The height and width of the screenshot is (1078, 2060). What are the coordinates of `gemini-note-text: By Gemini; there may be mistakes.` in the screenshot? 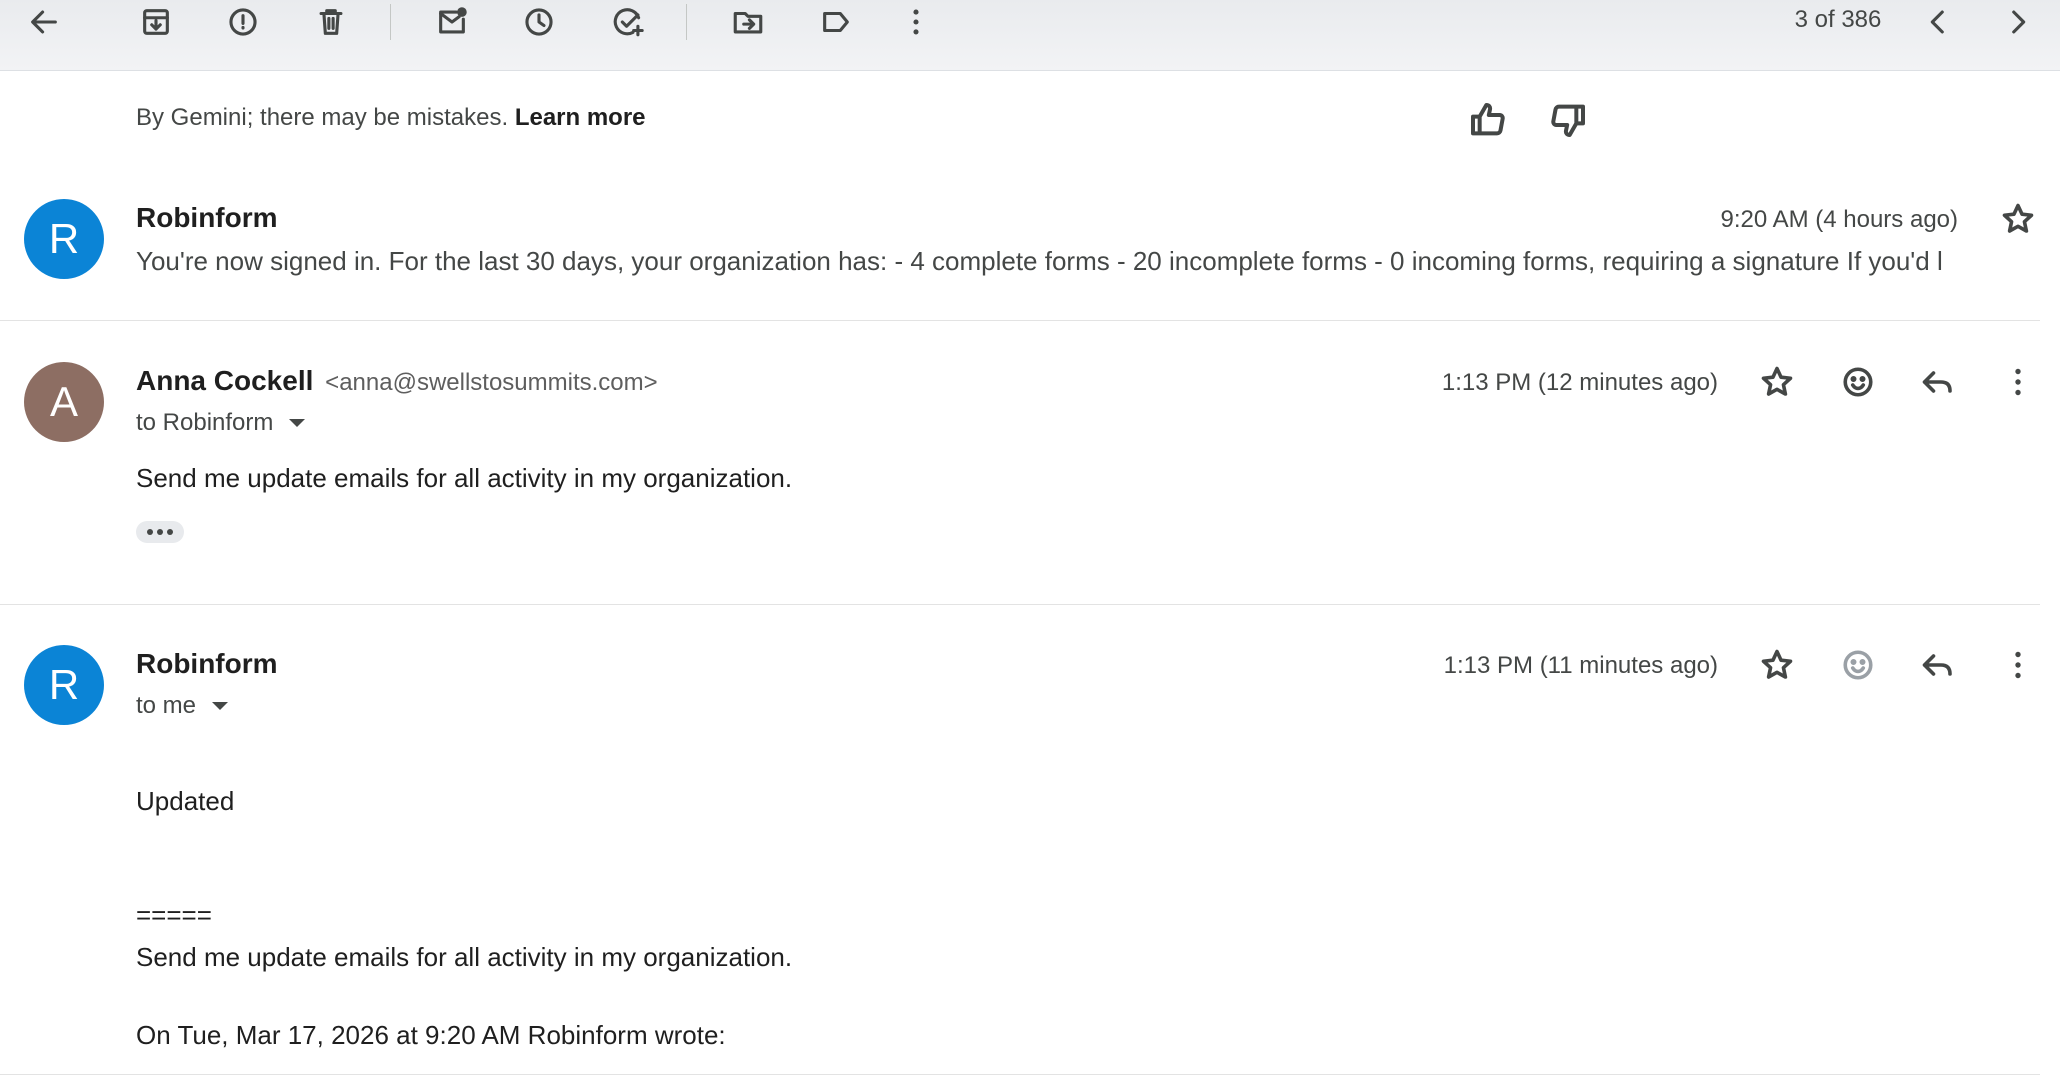 It's located at (322, 117).